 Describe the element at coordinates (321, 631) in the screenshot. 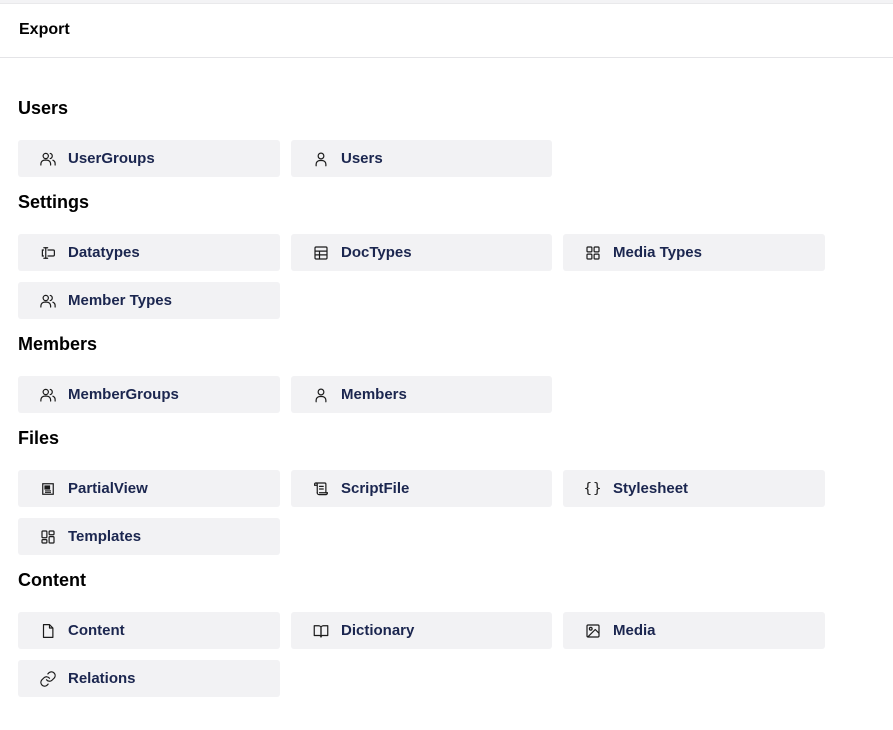

I see `book-icon` at that location.